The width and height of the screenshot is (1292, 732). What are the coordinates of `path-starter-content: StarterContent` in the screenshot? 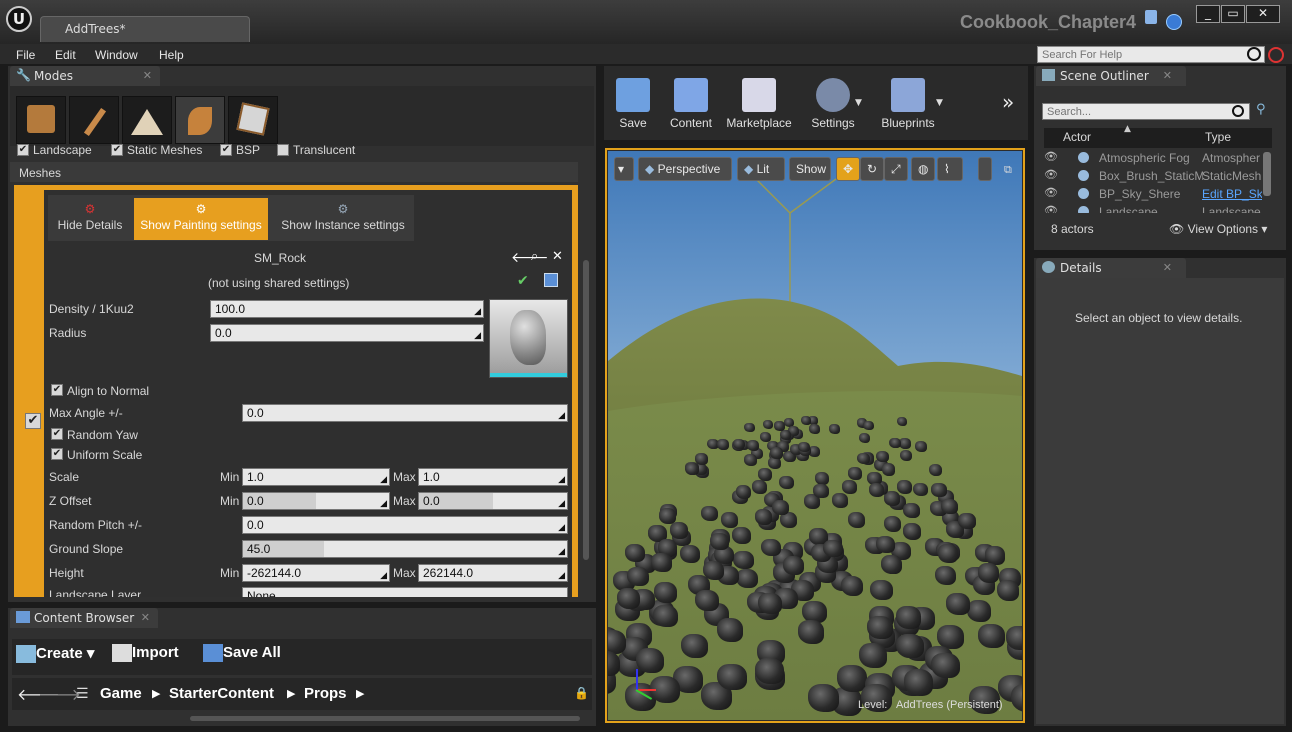 It's located at (221, 693).